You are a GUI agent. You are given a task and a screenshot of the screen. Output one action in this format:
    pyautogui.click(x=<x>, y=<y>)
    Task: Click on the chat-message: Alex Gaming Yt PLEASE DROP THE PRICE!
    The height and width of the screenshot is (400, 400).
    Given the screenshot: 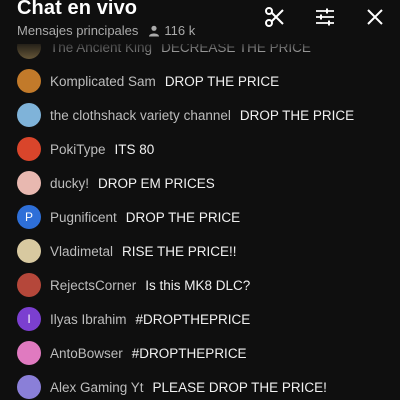 What is the action you would take?
    pyautogui.click(x=200, y=385)
    